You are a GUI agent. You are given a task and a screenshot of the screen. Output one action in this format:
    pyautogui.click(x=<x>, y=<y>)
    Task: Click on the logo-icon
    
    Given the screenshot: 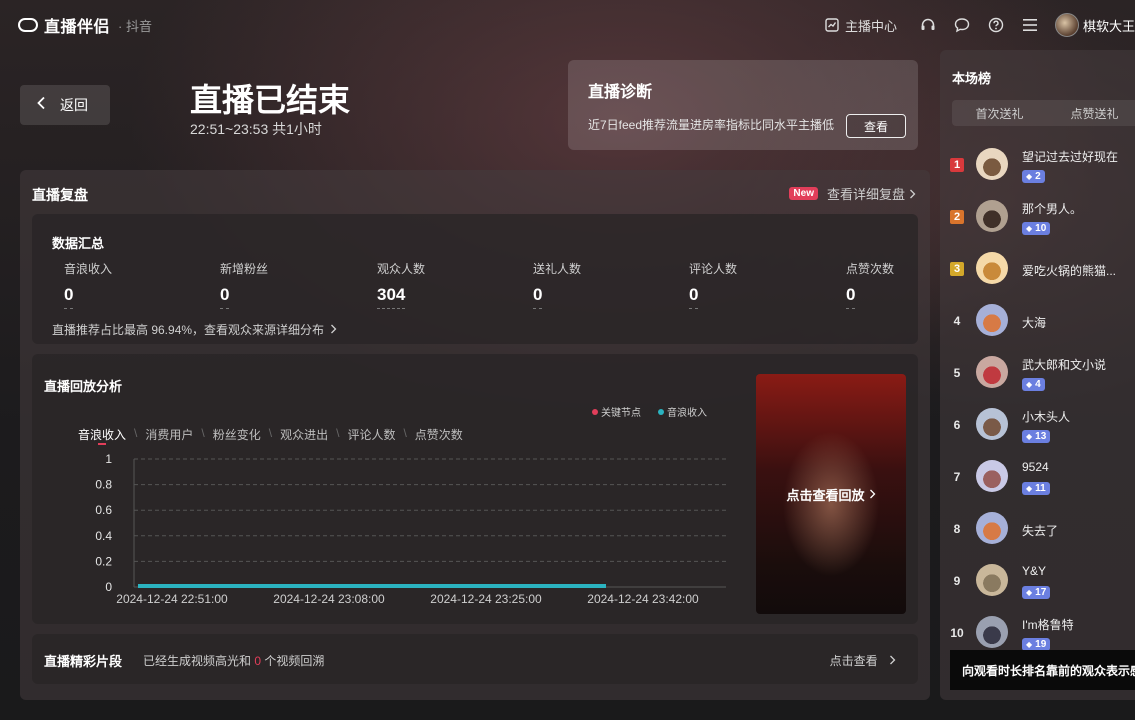 What is the action you would take?
    pyautogui.click(x=28, y=25)
    